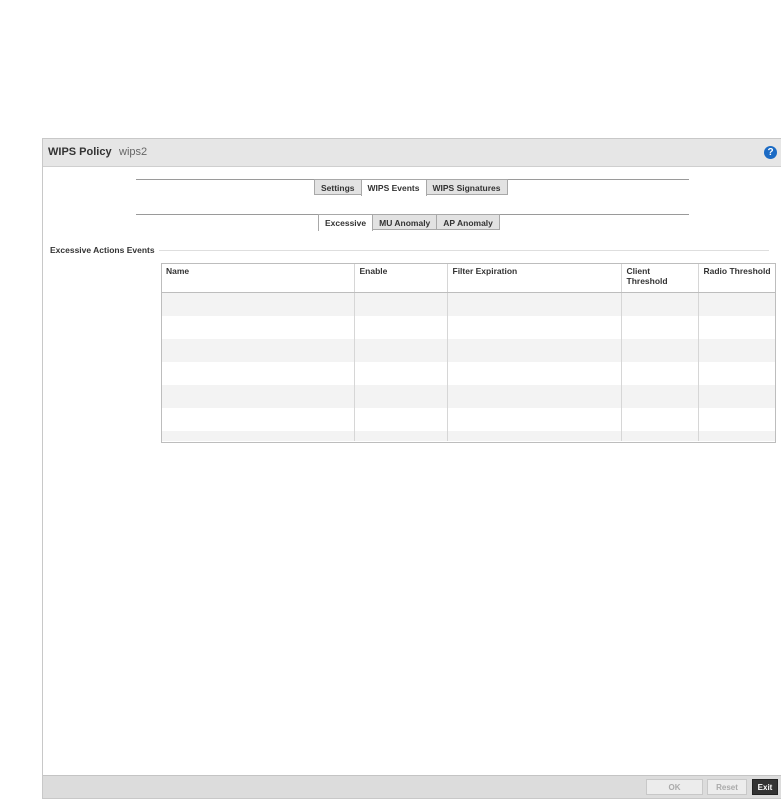  Describe the element at coordinates (405, 222) in the screenshot. I see `subtab-mu-anomaly: MU Anomaly` at that location.